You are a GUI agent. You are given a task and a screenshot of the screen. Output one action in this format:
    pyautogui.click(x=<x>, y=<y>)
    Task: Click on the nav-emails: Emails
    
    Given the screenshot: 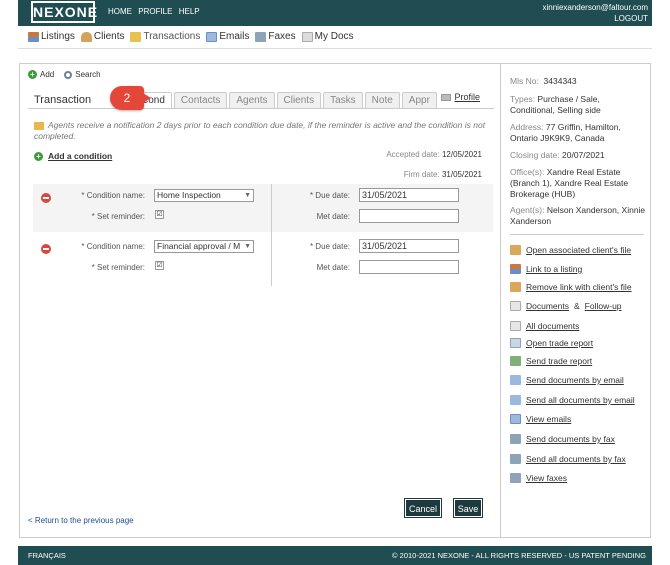 What is the action you would take?
    pyautogui.click(x=227, y=36)
    